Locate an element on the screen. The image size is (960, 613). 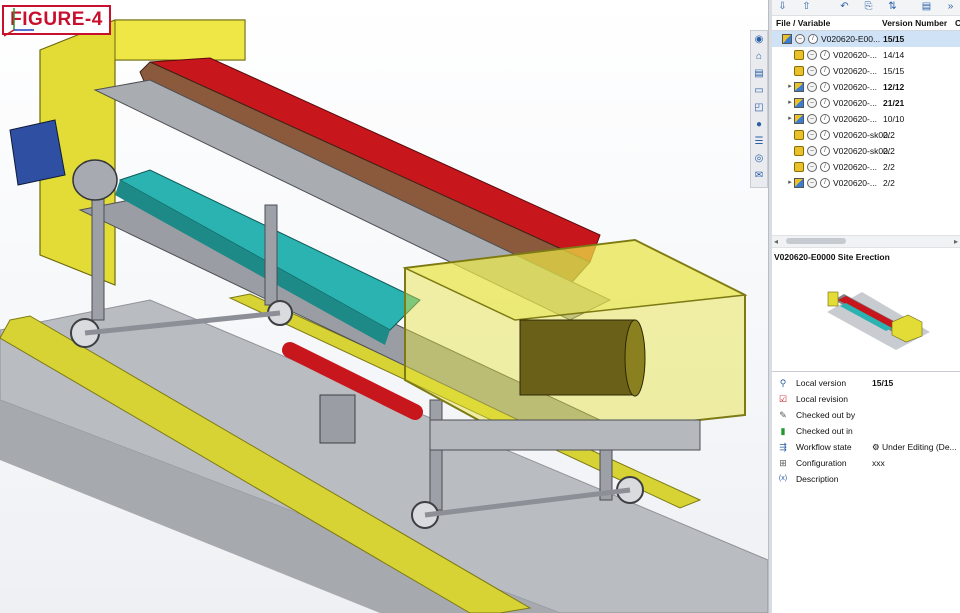
axis-triad-icon is located at coordinates (18, 22).